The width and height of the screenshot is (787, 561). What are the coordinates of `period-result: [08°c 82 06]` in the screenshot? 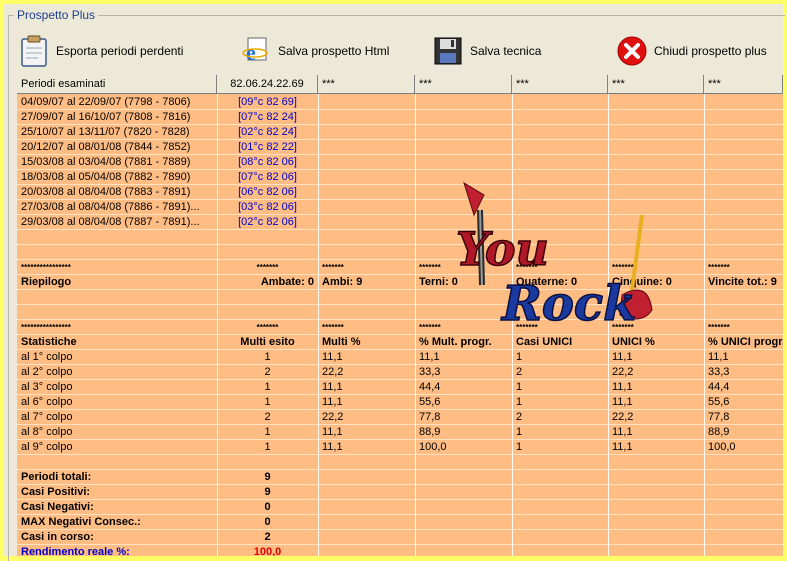 It's located at (267, 162).